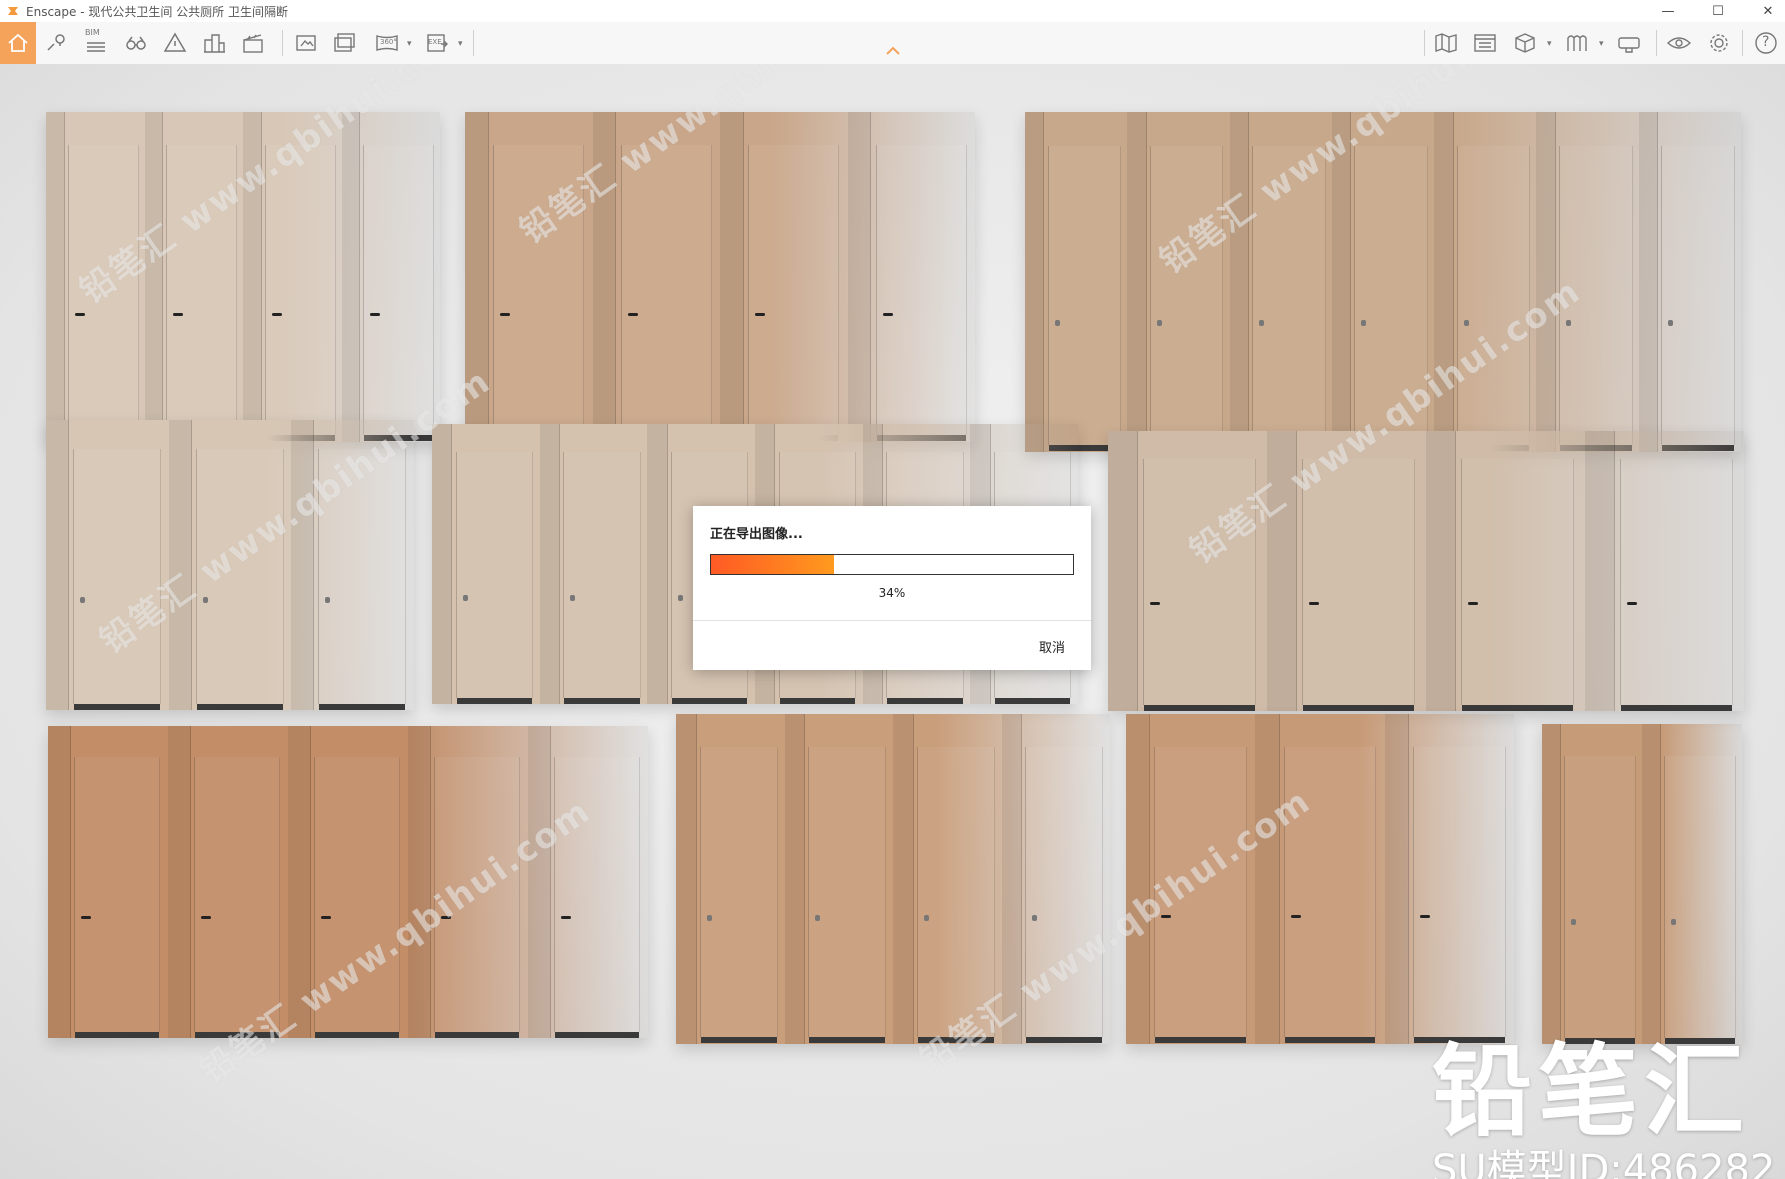 This screenshot has height=1179, width=1785. Describe the element at coordinates (892, 564) in the screenshot. I see `progress-bar` at that location.